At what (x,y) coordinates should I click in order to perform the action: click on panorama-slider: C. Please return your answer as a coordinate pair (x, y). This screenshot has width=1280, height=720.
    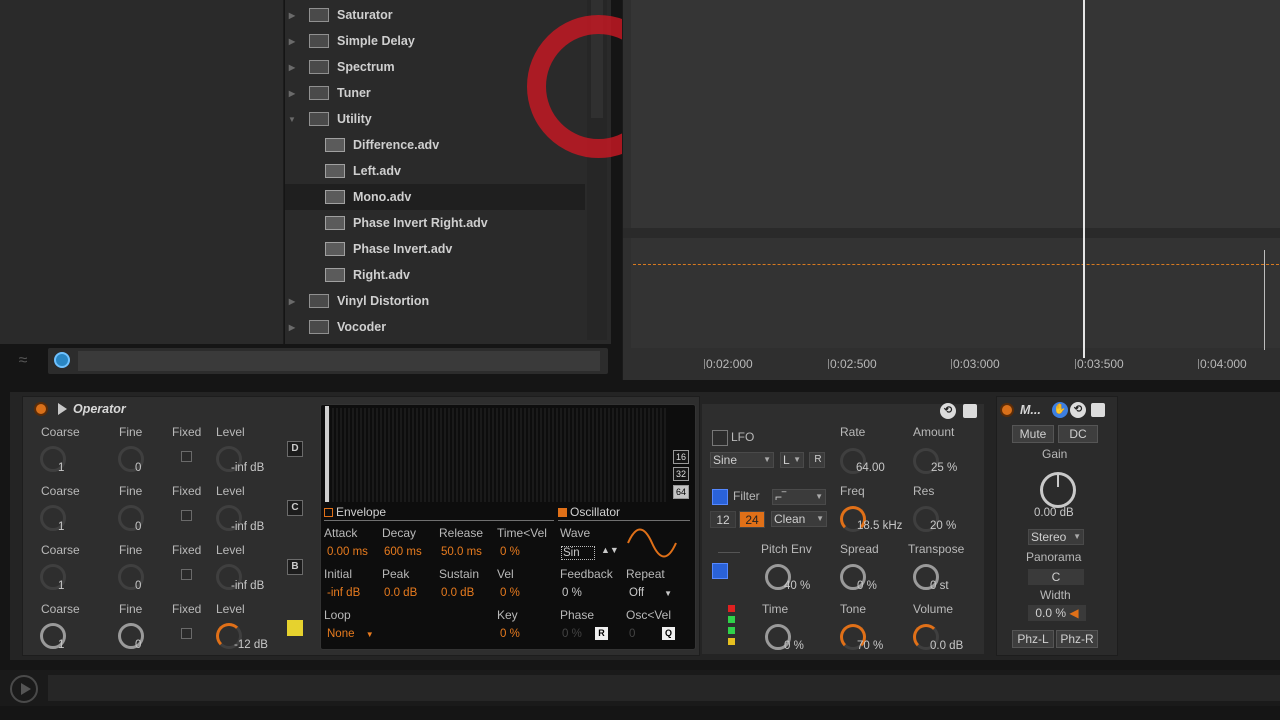
    Looking at the image, I should click on (1056, 577).